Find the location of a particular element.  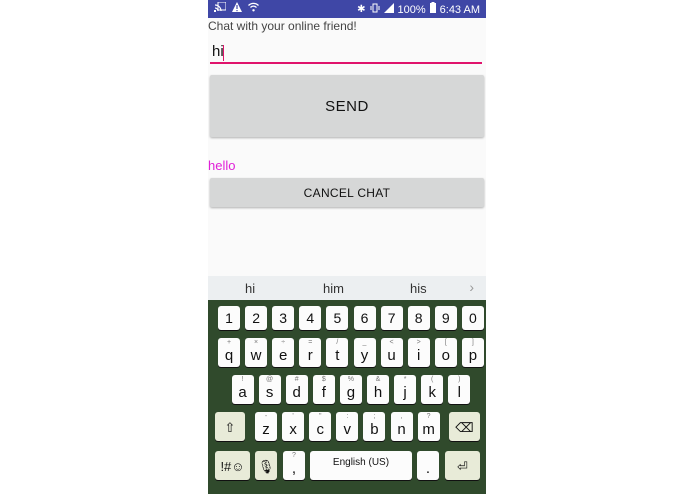

key-2: 2 is located at coordinates (256, 318).